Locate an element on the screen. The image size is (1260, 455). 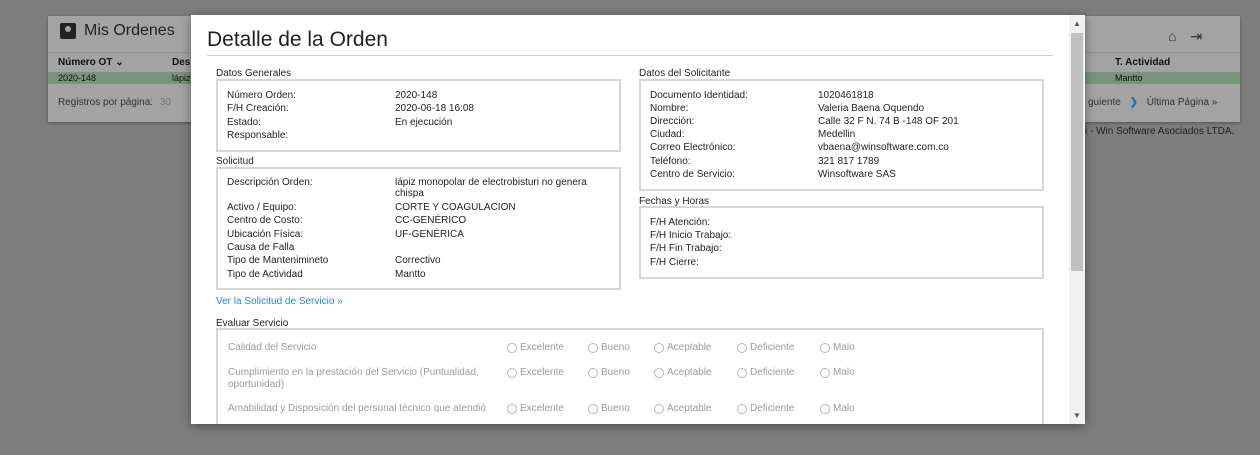
divider is located at coordinates (630, 55).